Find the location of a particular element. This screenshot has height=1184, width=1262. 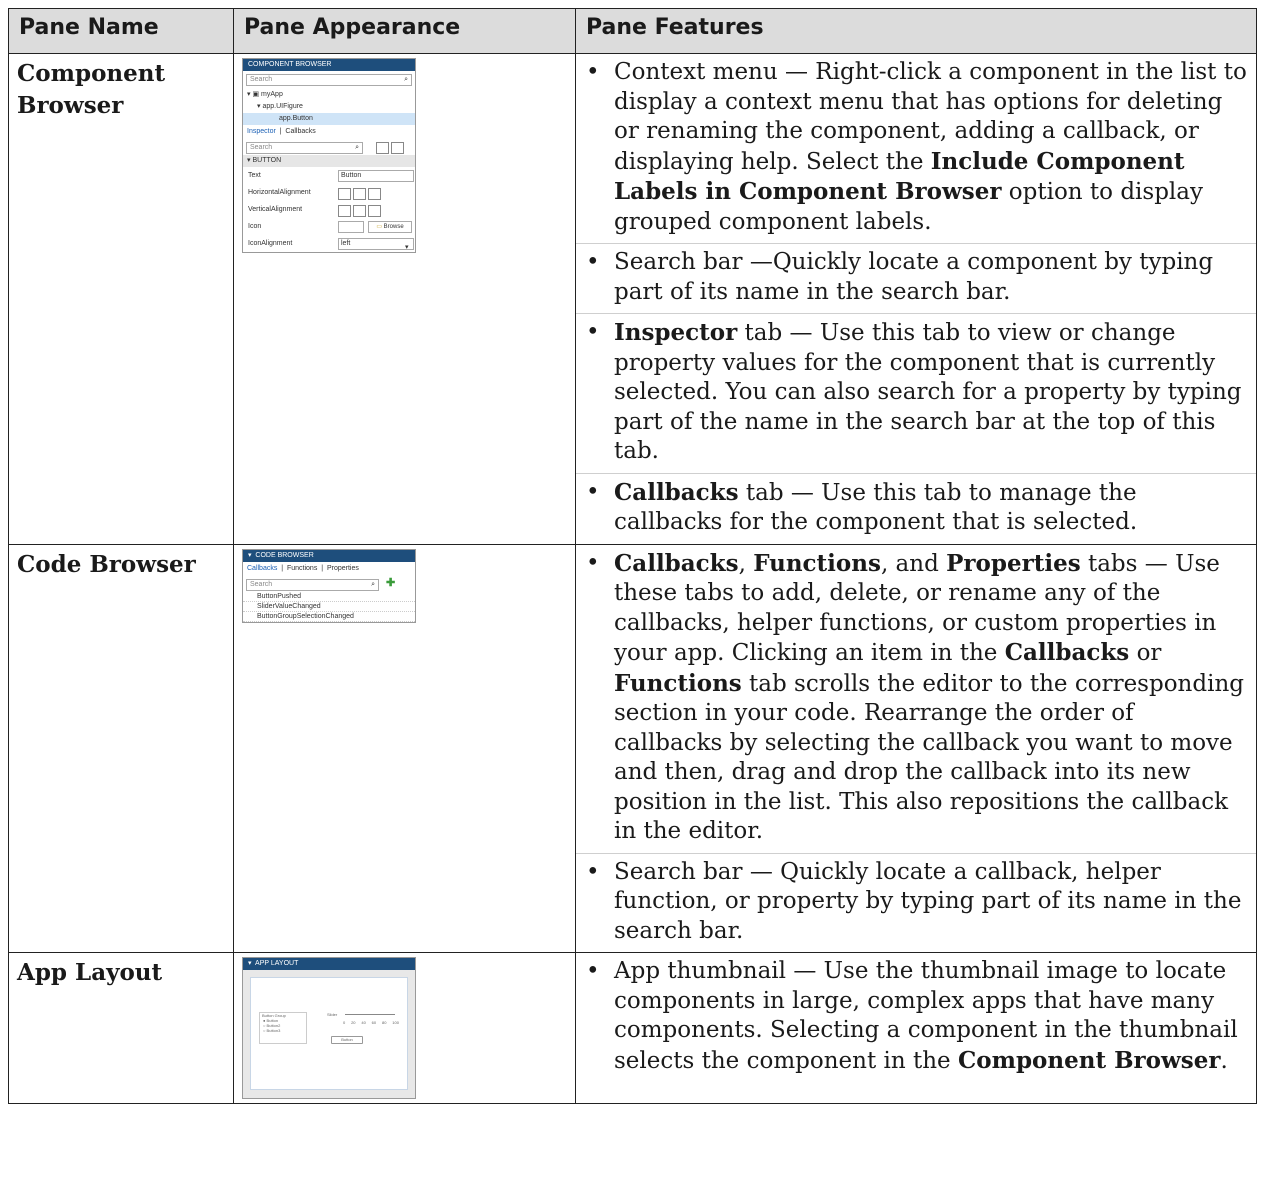

pane-name: App Layout is located at coordinates (121, 1028).